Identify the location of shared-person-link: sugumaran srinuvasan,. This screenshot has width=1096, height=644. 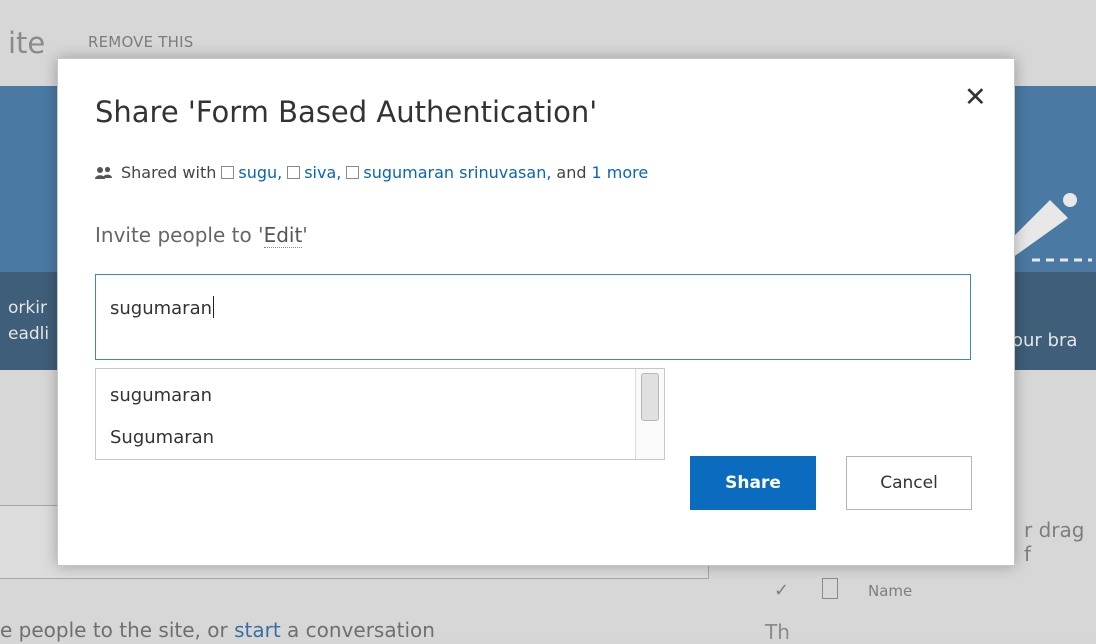
(457, 172).